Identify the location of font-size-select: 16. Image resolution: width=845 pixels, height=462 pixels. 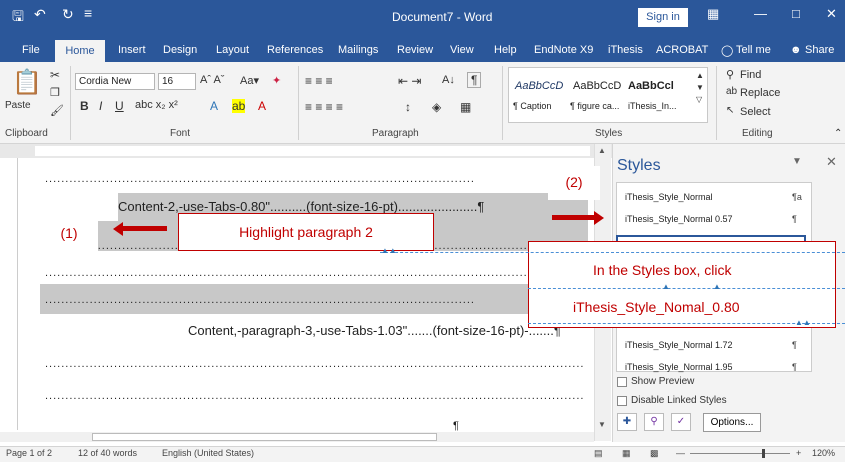
(177, 81).